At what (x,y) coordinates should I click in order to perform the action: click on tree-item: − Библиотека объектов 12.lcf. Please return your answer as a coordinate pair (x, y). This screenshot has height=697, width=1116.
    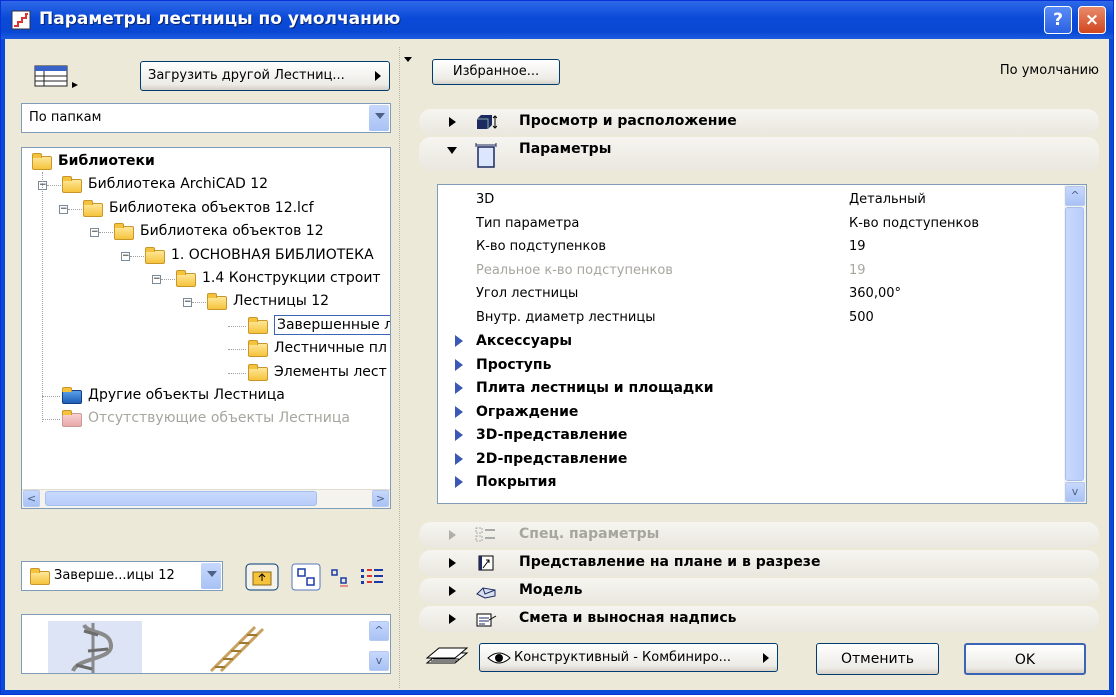
    Looking at the image, I should click on (206, 208).